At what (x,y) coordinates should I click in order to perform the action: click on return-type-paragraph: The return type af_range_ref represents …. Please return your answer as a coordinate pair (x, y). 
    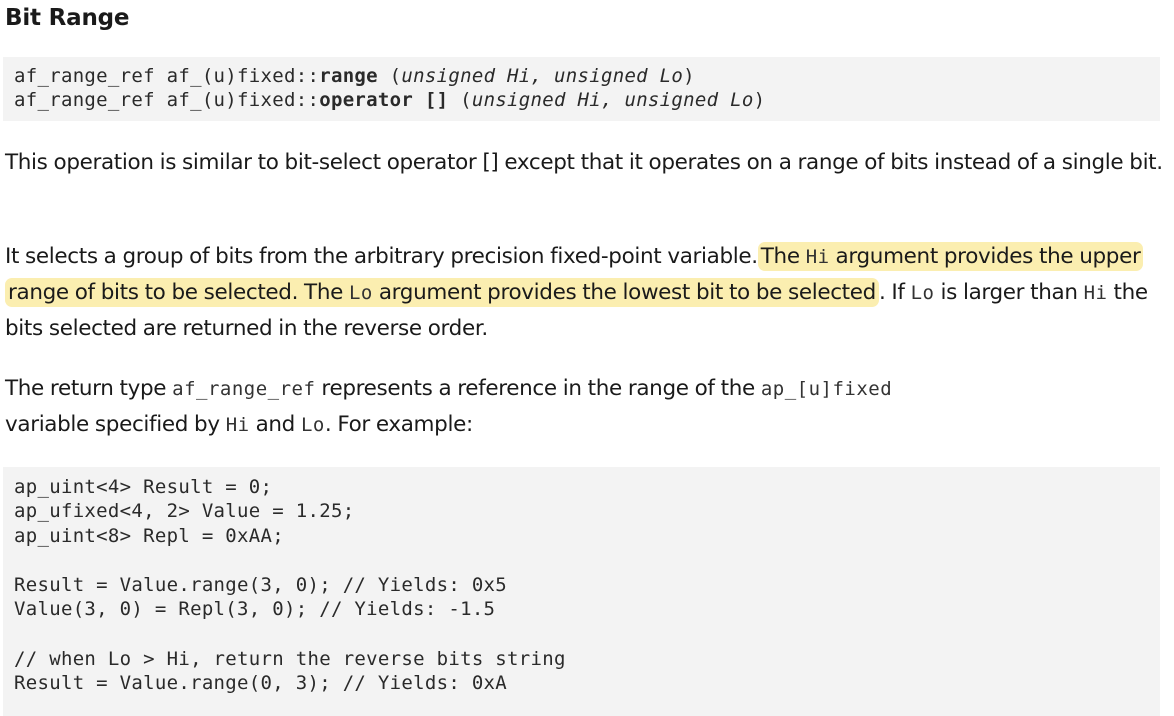
    Looking at the image, I should click on (585, 407).